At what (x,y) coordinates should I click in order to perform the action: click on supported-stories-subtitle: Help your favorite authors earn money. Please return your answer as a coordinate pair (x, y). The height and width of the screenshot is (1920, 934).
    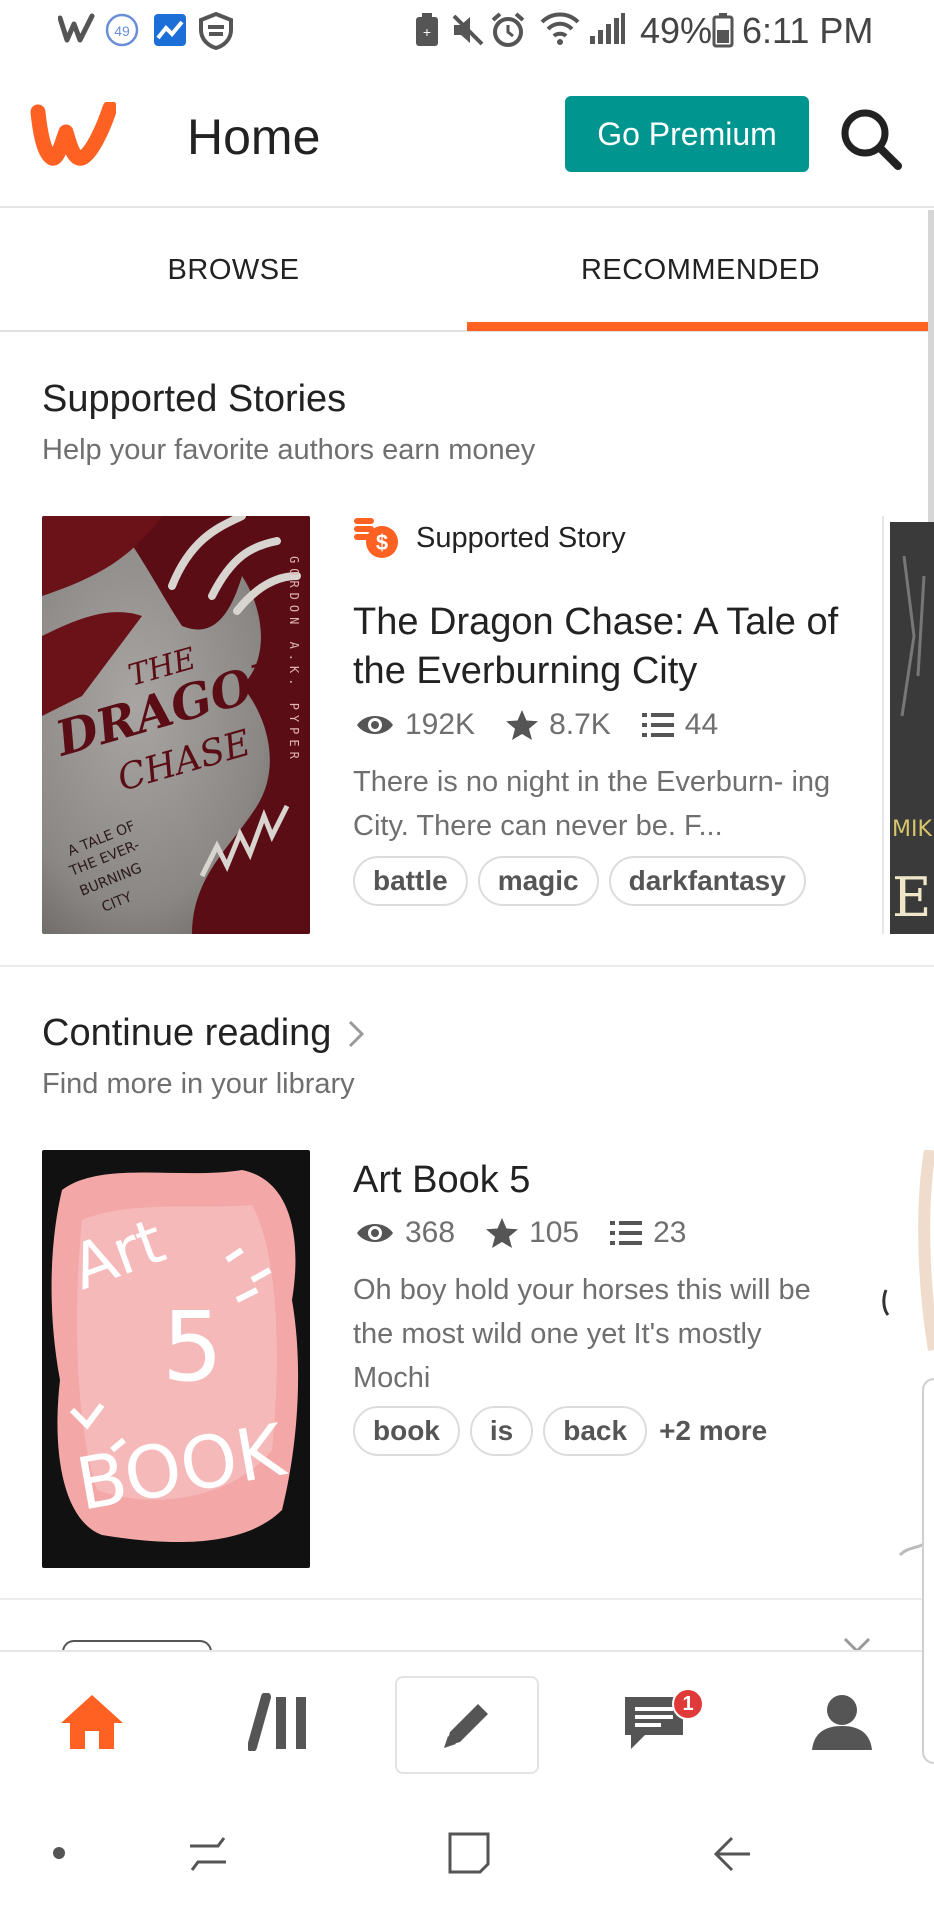
    Looking at the image, I should click on (289, 450).